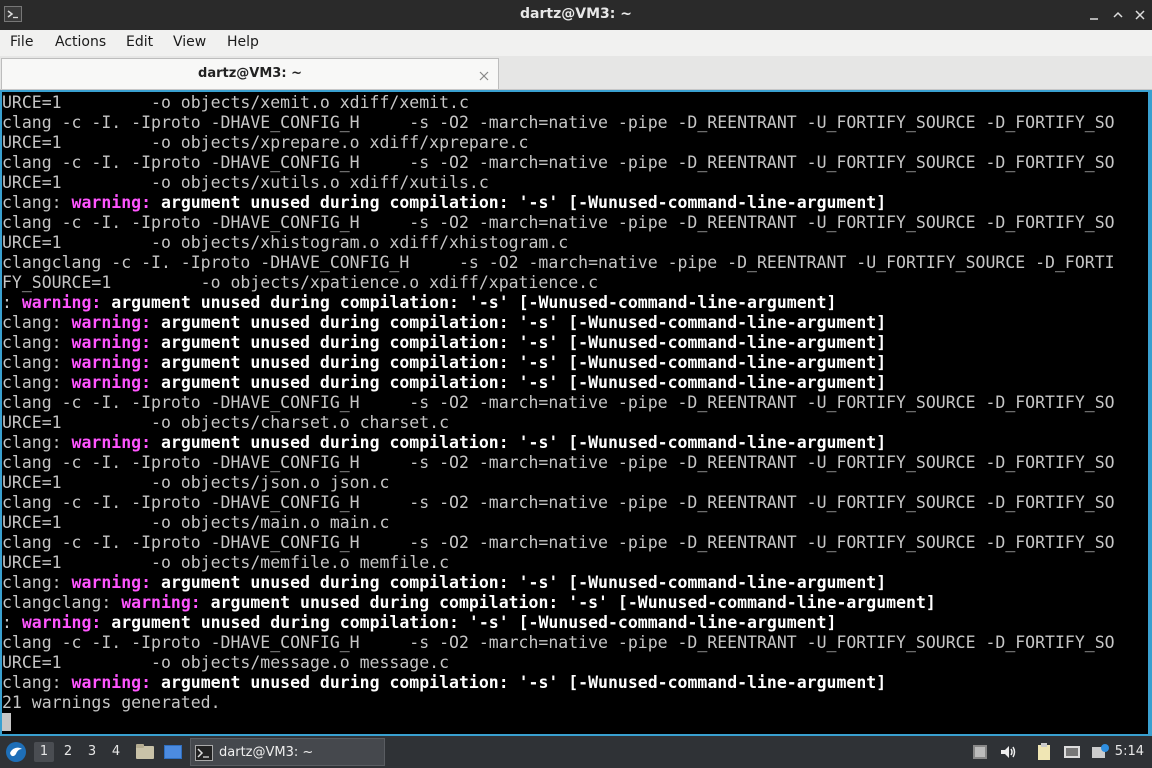 The image size is (1152, 768). I want to click on terminal-line: URCE=1 -o objects/xemit.o xdiff/xemit.c, so click(558, 103).